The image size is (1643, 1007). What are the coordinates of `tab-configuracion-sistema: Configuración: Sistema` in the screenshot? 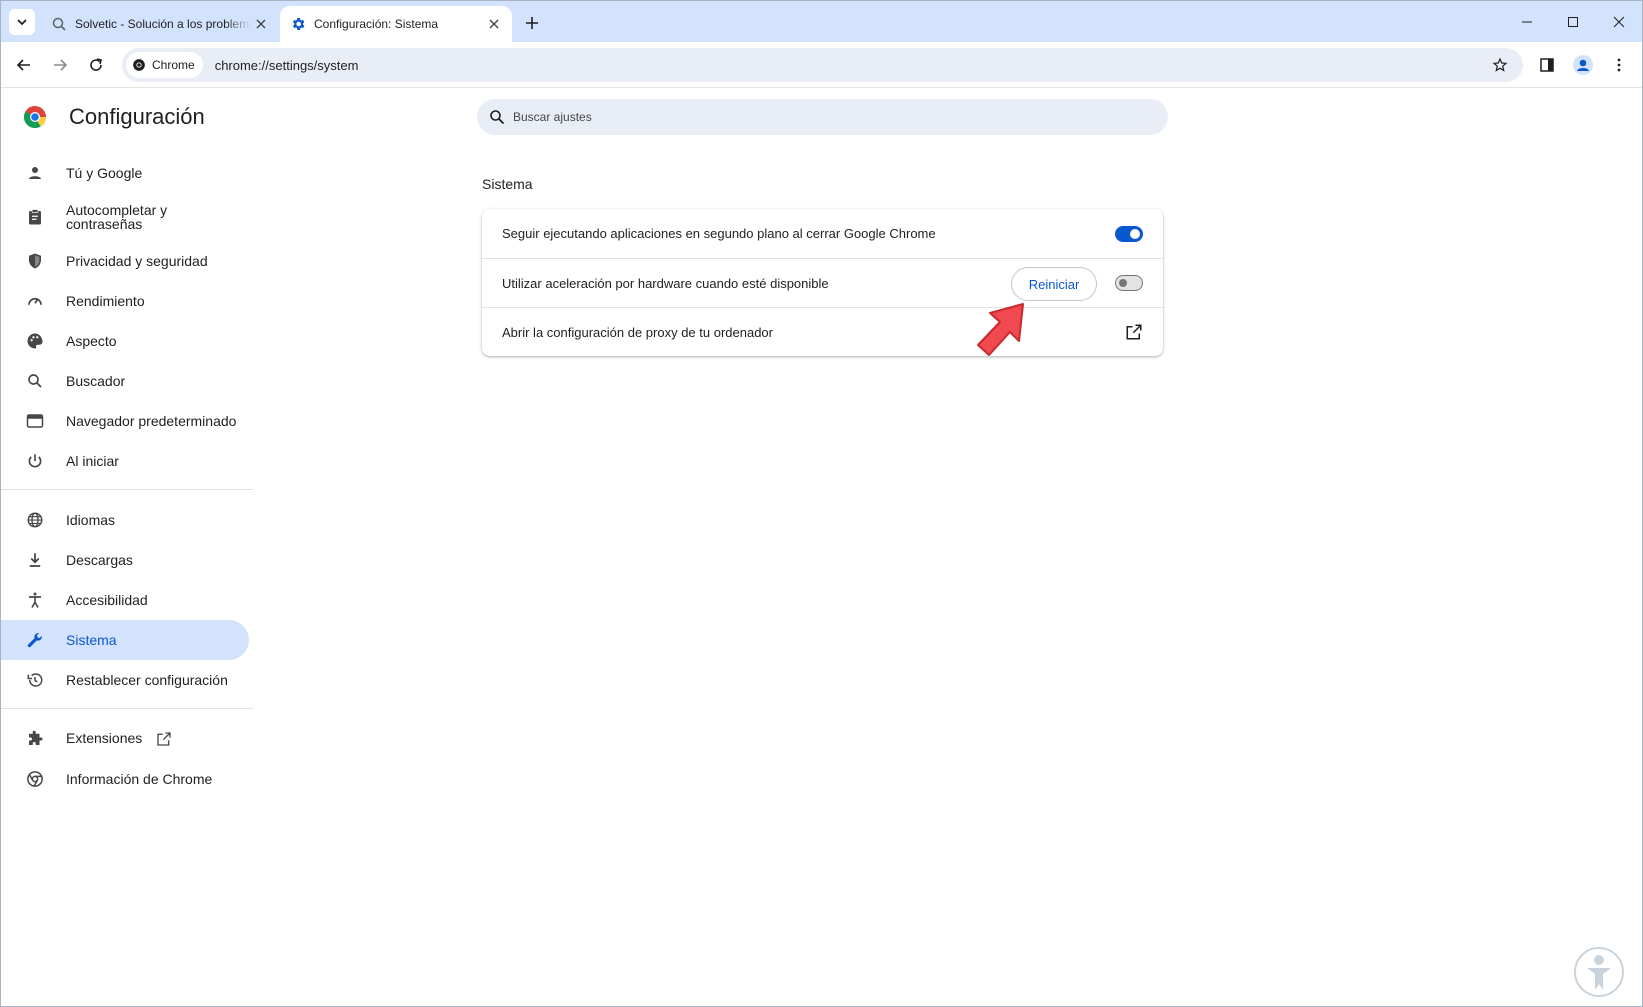 It's located at (396, 24).